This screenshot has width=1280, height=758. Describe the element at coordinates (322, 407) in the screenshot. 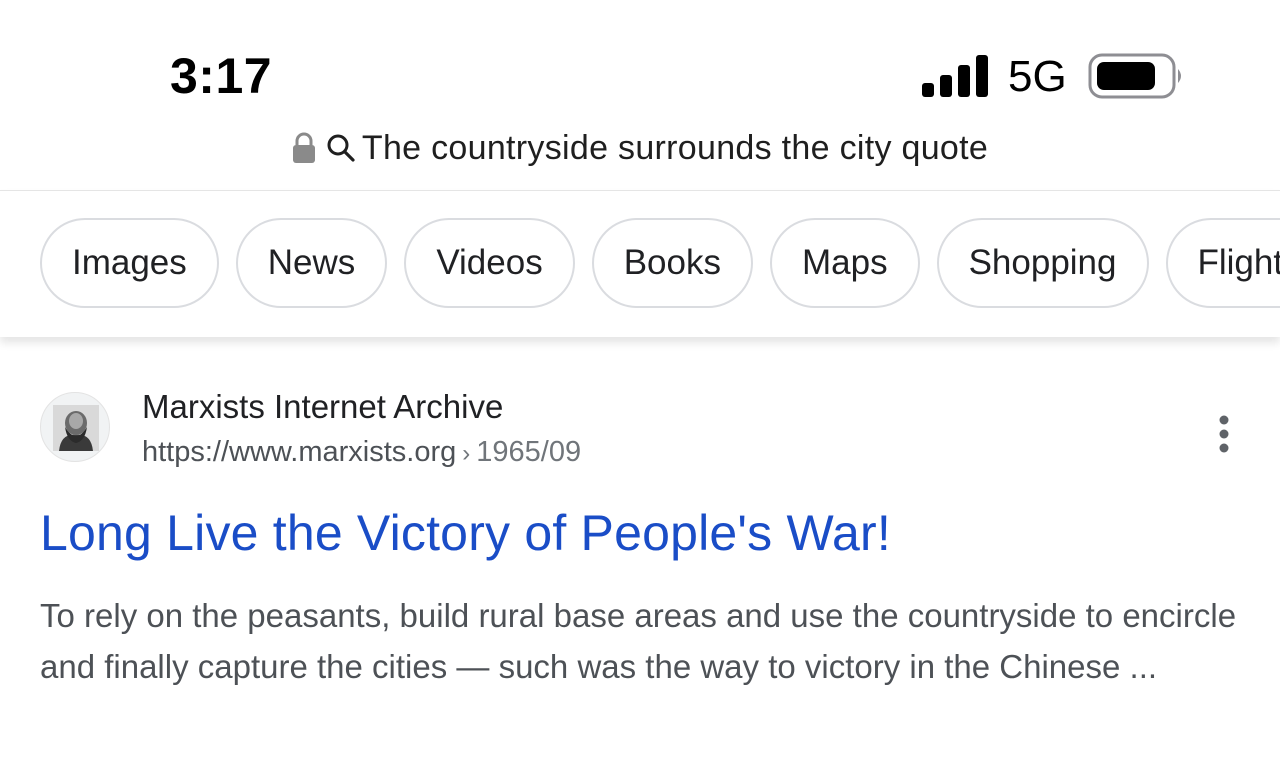

I see `site-name: Marxists Internet Archive` at that location.